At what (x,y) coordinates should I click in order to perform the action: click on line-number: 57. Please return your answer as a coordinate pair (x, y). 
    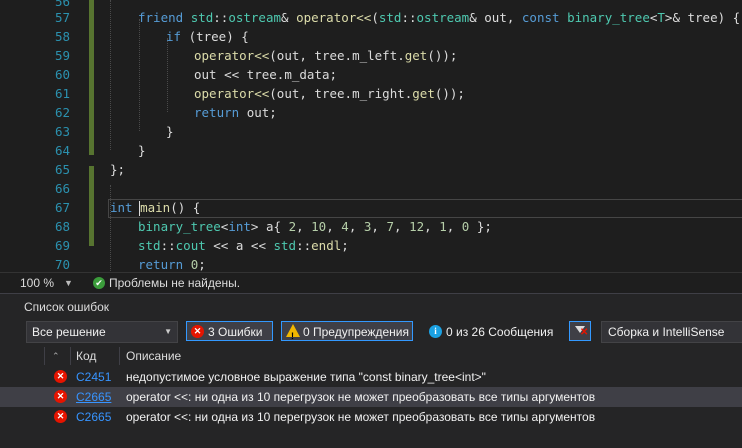
    Looking at the image, I should click on (62, 17).